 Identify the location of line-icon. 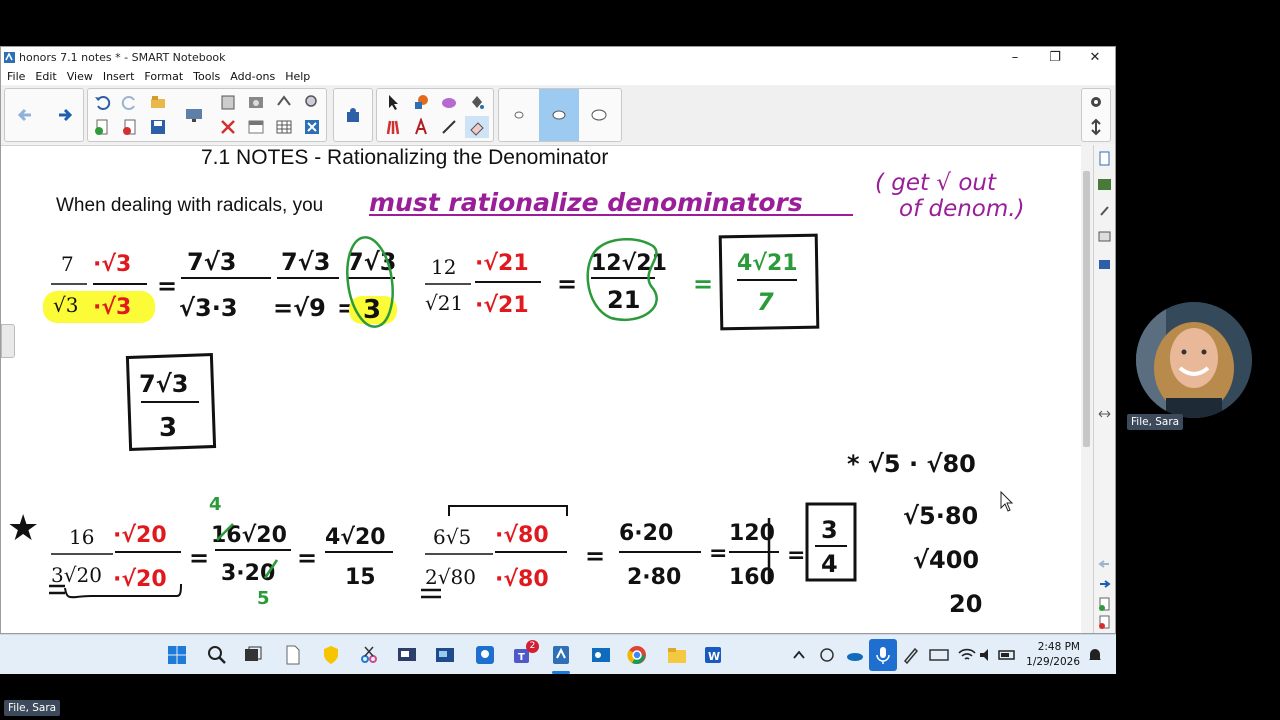
(449, 127).